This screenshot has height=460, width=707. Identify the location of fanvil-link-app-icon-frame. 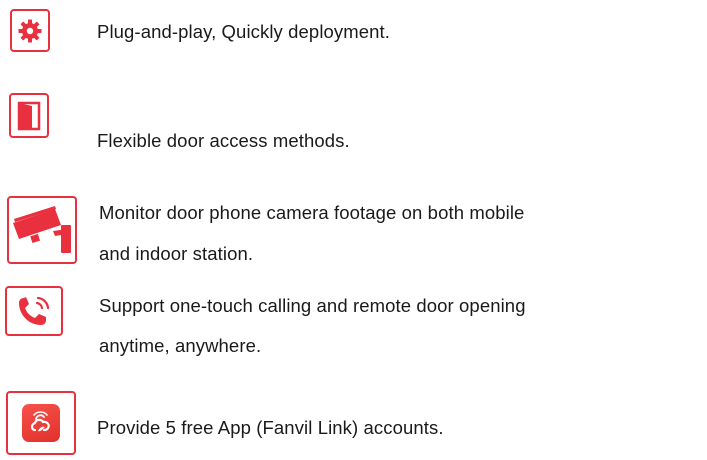
(41, 423).